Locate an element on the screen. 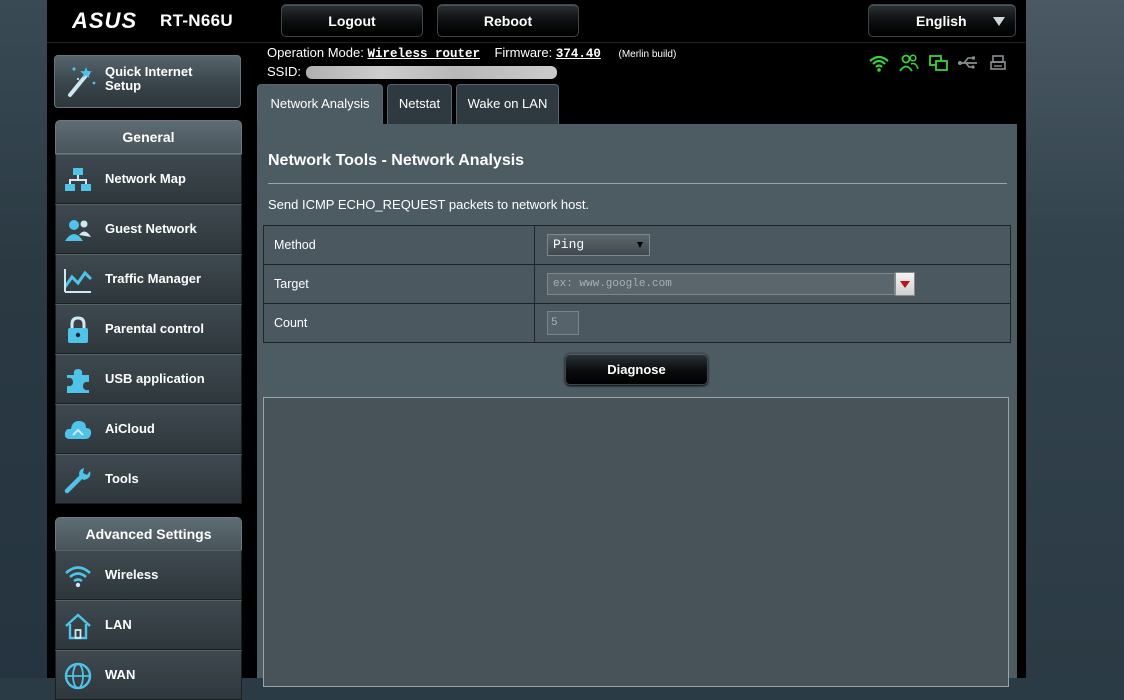 The width and height of the screenshot is (1124, 700). sidebar-item-usb-application: USB application is located at coordinates (148, 379).